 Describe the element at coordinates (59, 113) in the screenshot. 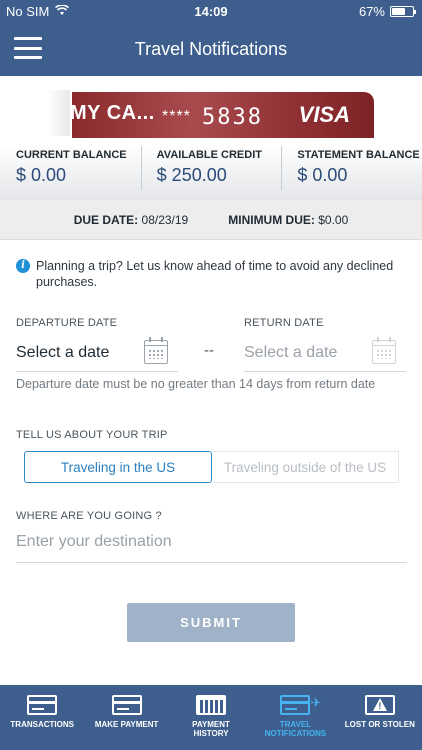

I see `card-edge` at that location.